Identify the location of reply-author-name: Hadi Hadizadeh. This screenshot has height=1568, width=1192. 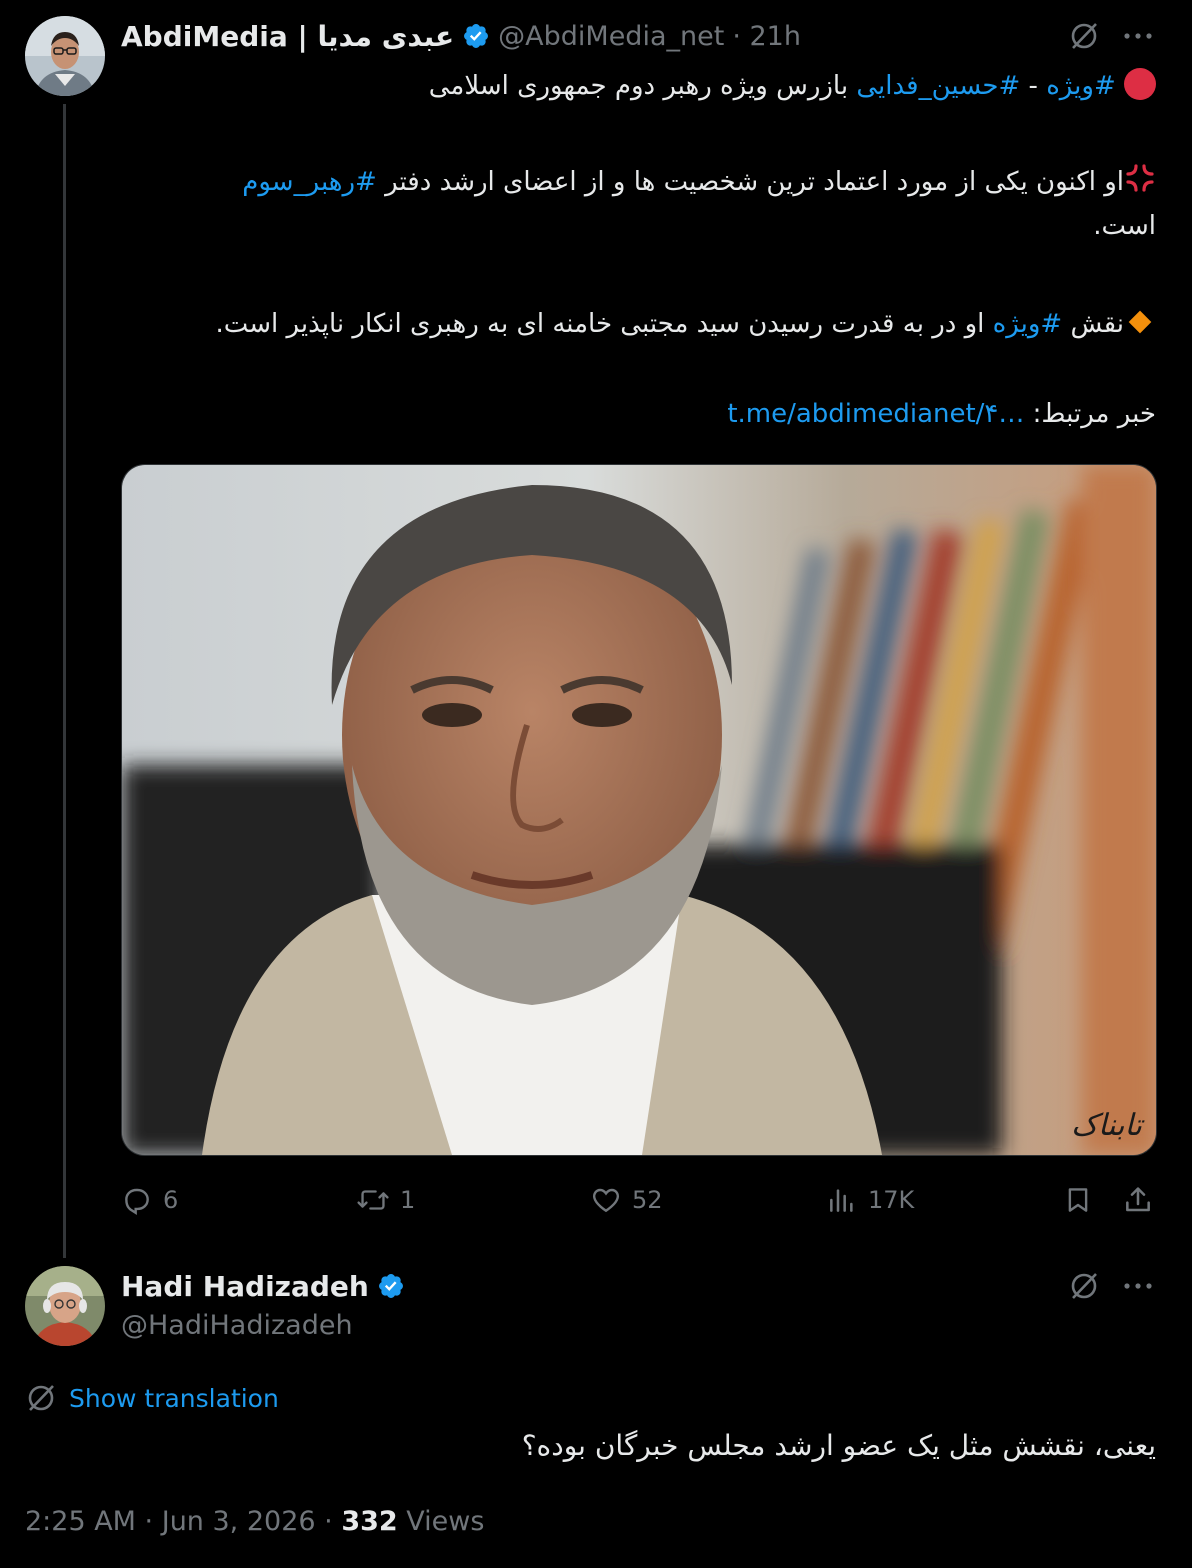
(245, 1286).